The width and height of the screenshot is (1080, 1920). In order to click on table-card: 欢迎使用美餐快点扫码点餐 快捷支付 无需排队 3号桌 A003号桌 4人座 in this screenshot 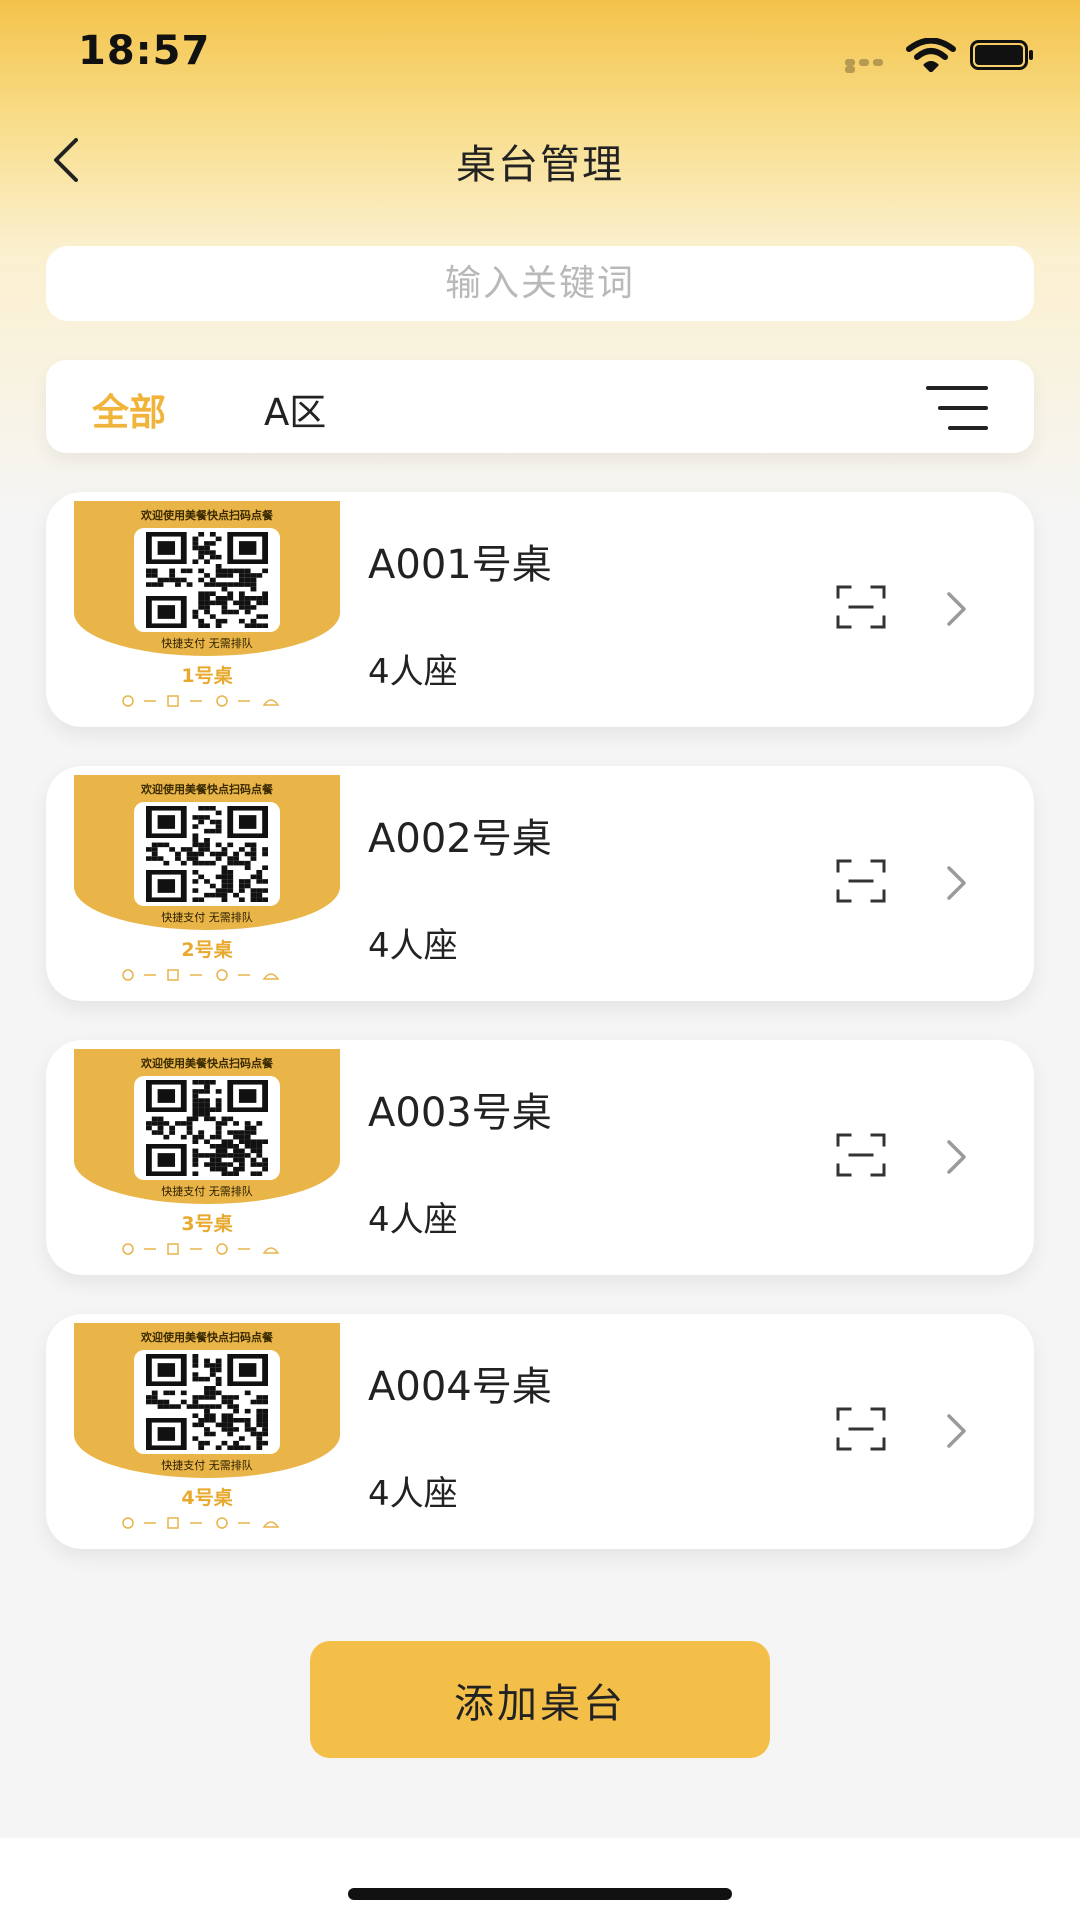, I will do `click(540, 1157)`.